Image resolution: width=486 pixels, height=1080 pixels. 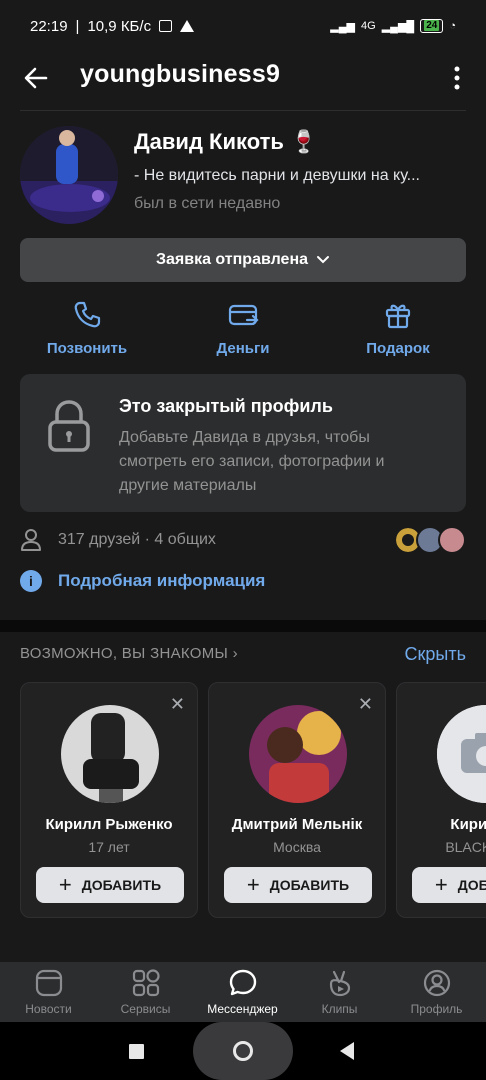 What do you see at coordinates (297, 824) in the screenshot?
I see `suggestion-name: Дмитрий Мельнік` at bounding box center [297, 824].